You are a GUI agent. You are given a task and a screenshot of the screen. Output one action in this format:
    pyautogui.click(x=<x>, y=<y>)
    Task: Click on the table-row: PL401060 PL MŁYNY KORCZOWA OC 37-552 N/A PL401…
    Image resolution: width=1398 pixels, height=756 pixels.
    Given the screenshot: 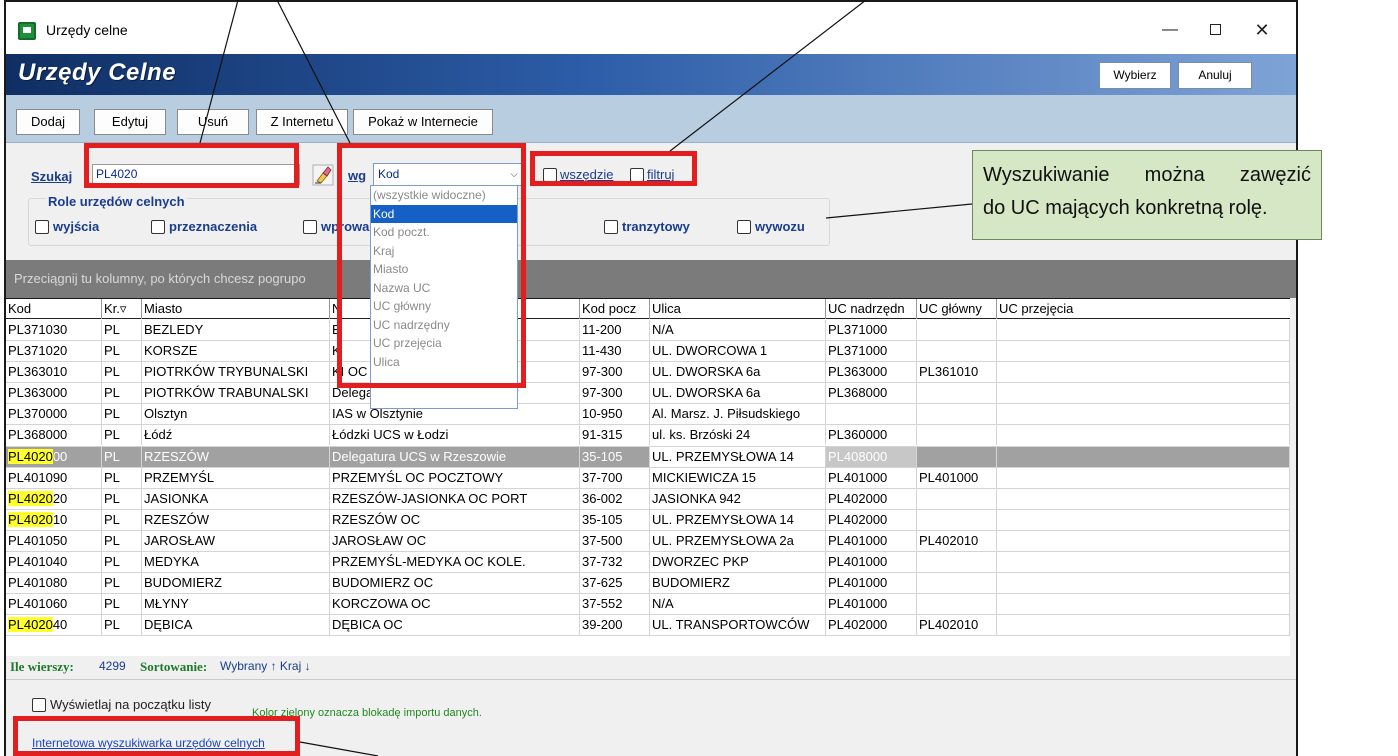 What is the action you would take?
    pyautogui.click(x=648, y=605)
    